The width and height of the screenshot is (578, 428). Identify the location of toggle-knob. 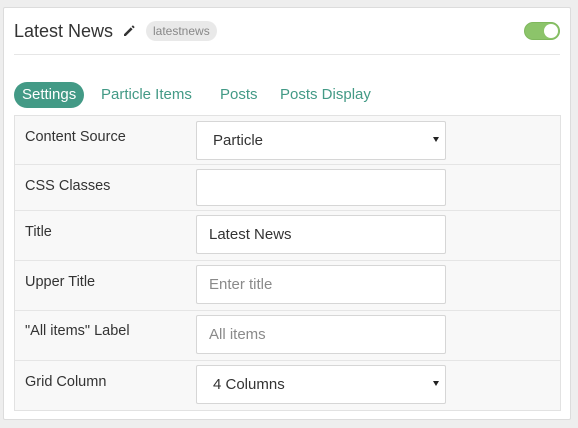
(551, 31).